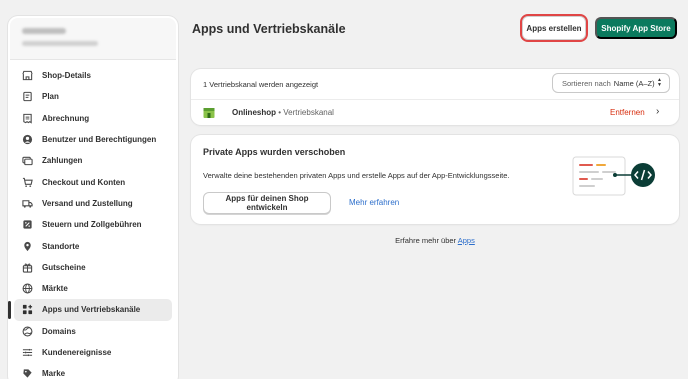 The image size is (688, 379). I want to click on sort-select: Sortieren nach Name (A–Z) ▲ ▼, so click(611, 83).